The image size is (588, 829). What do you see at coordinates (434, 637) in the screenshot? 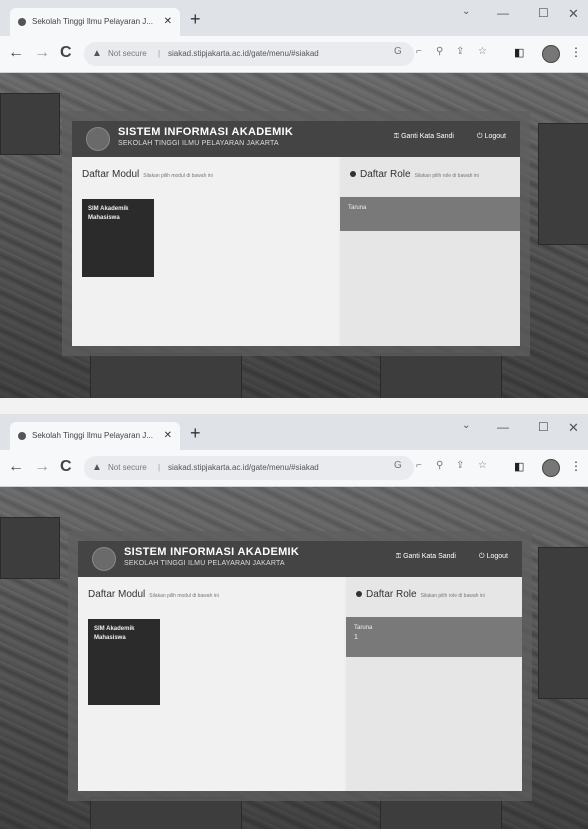
I see `role-item-taruna: Taruna 1` at bounding box center [434, 637].